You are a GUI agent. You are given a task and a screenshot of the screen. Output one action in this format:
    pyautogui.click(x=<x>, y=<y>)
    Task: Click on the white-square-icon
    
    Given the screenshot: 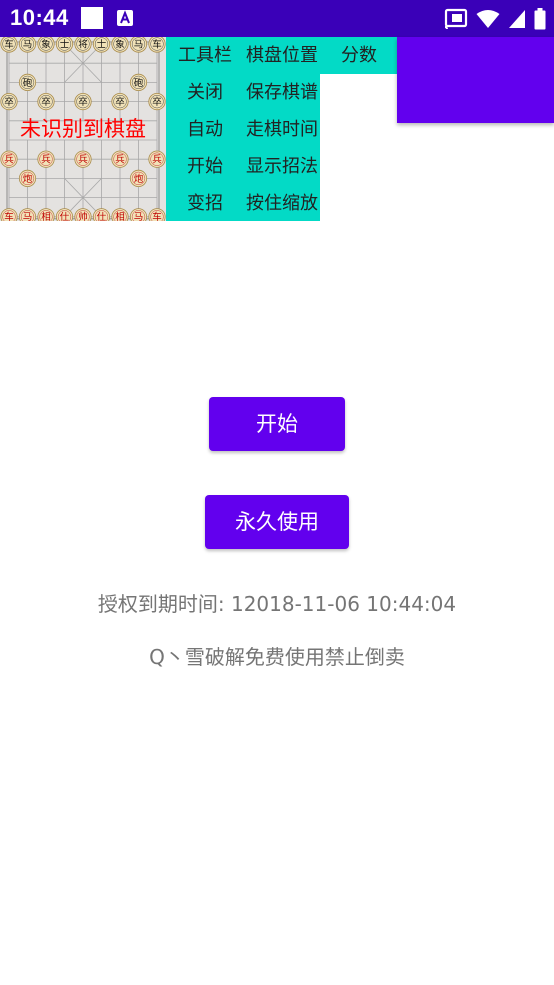 What is the action you would take?
    pyautogui.click(x=92, y=18)
    